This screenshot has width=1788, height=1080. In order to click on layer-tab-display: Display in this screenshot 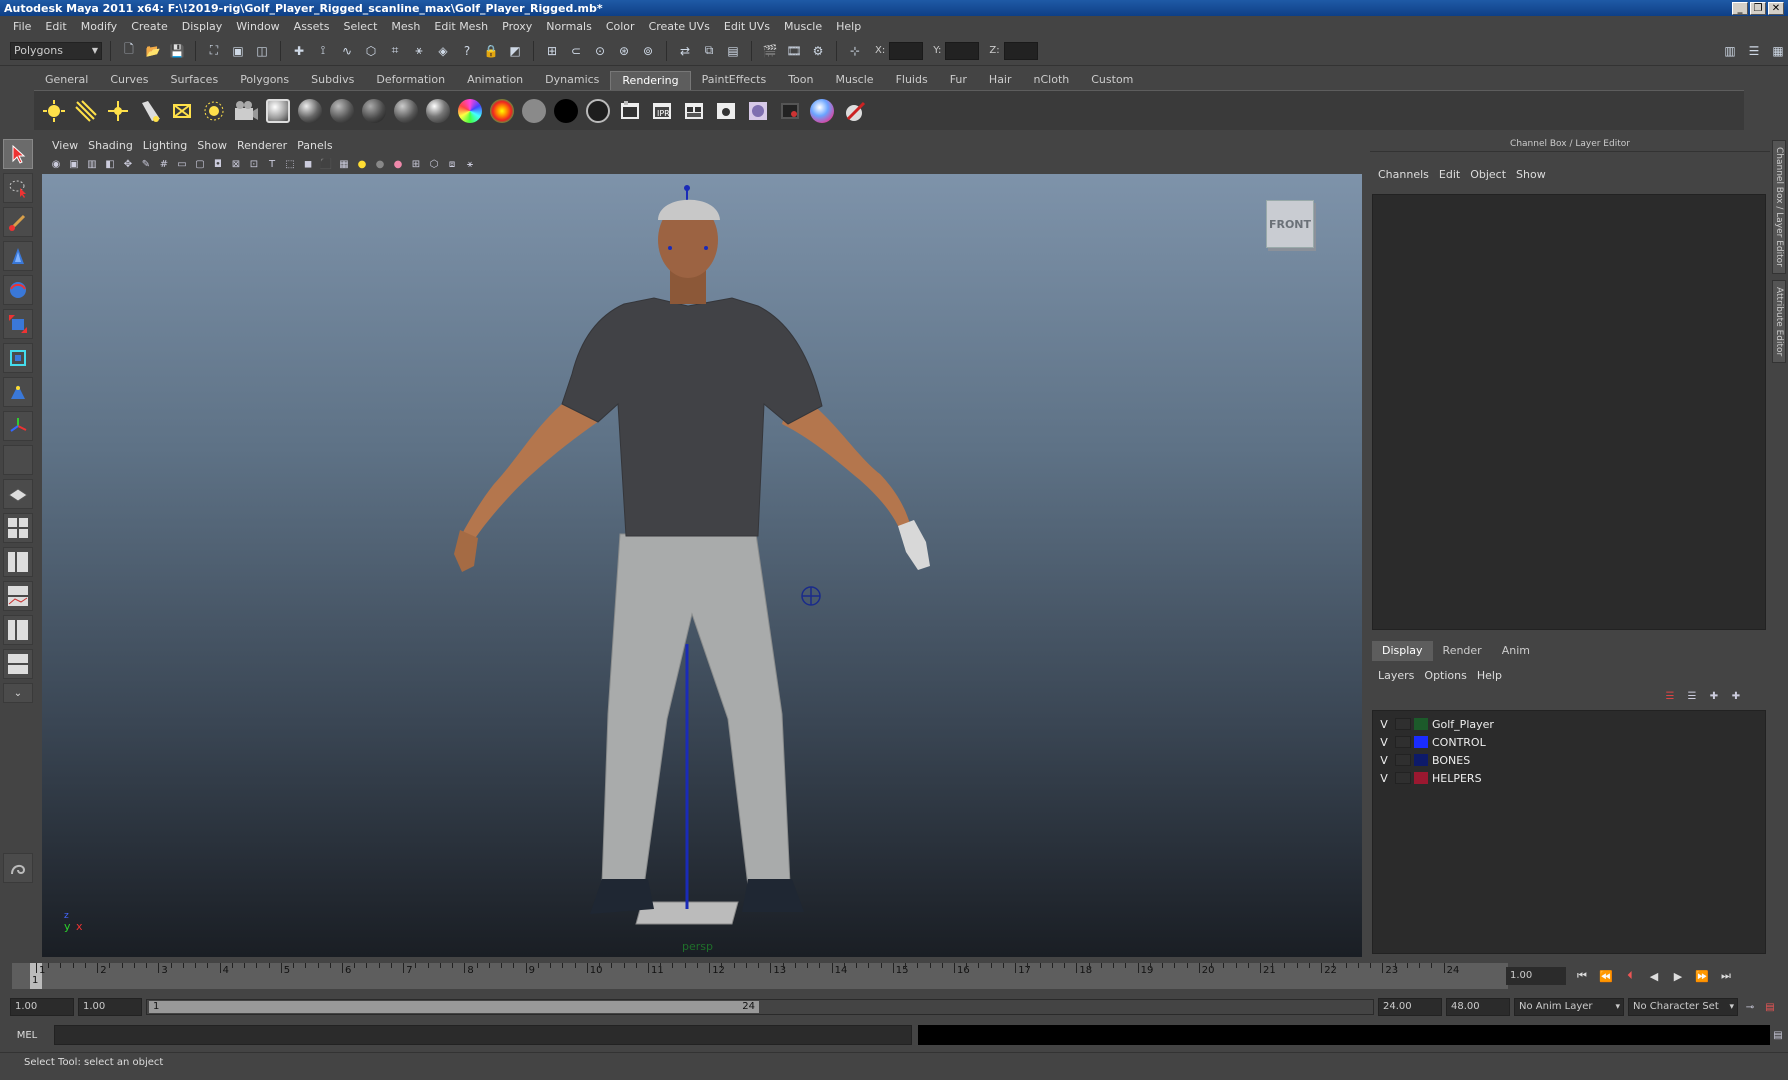, I will do `click(1402, 651)`.